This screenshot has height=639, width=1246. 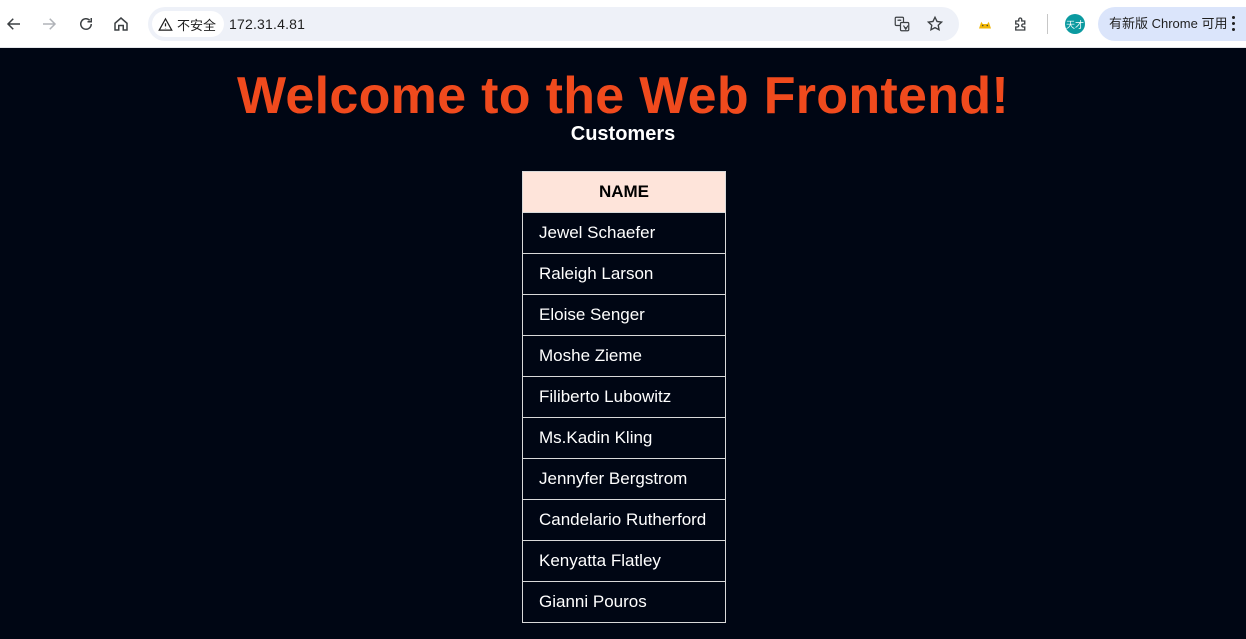 I want to click on table-row: Filiberto Lubowitz, so click(x=624, y=397).